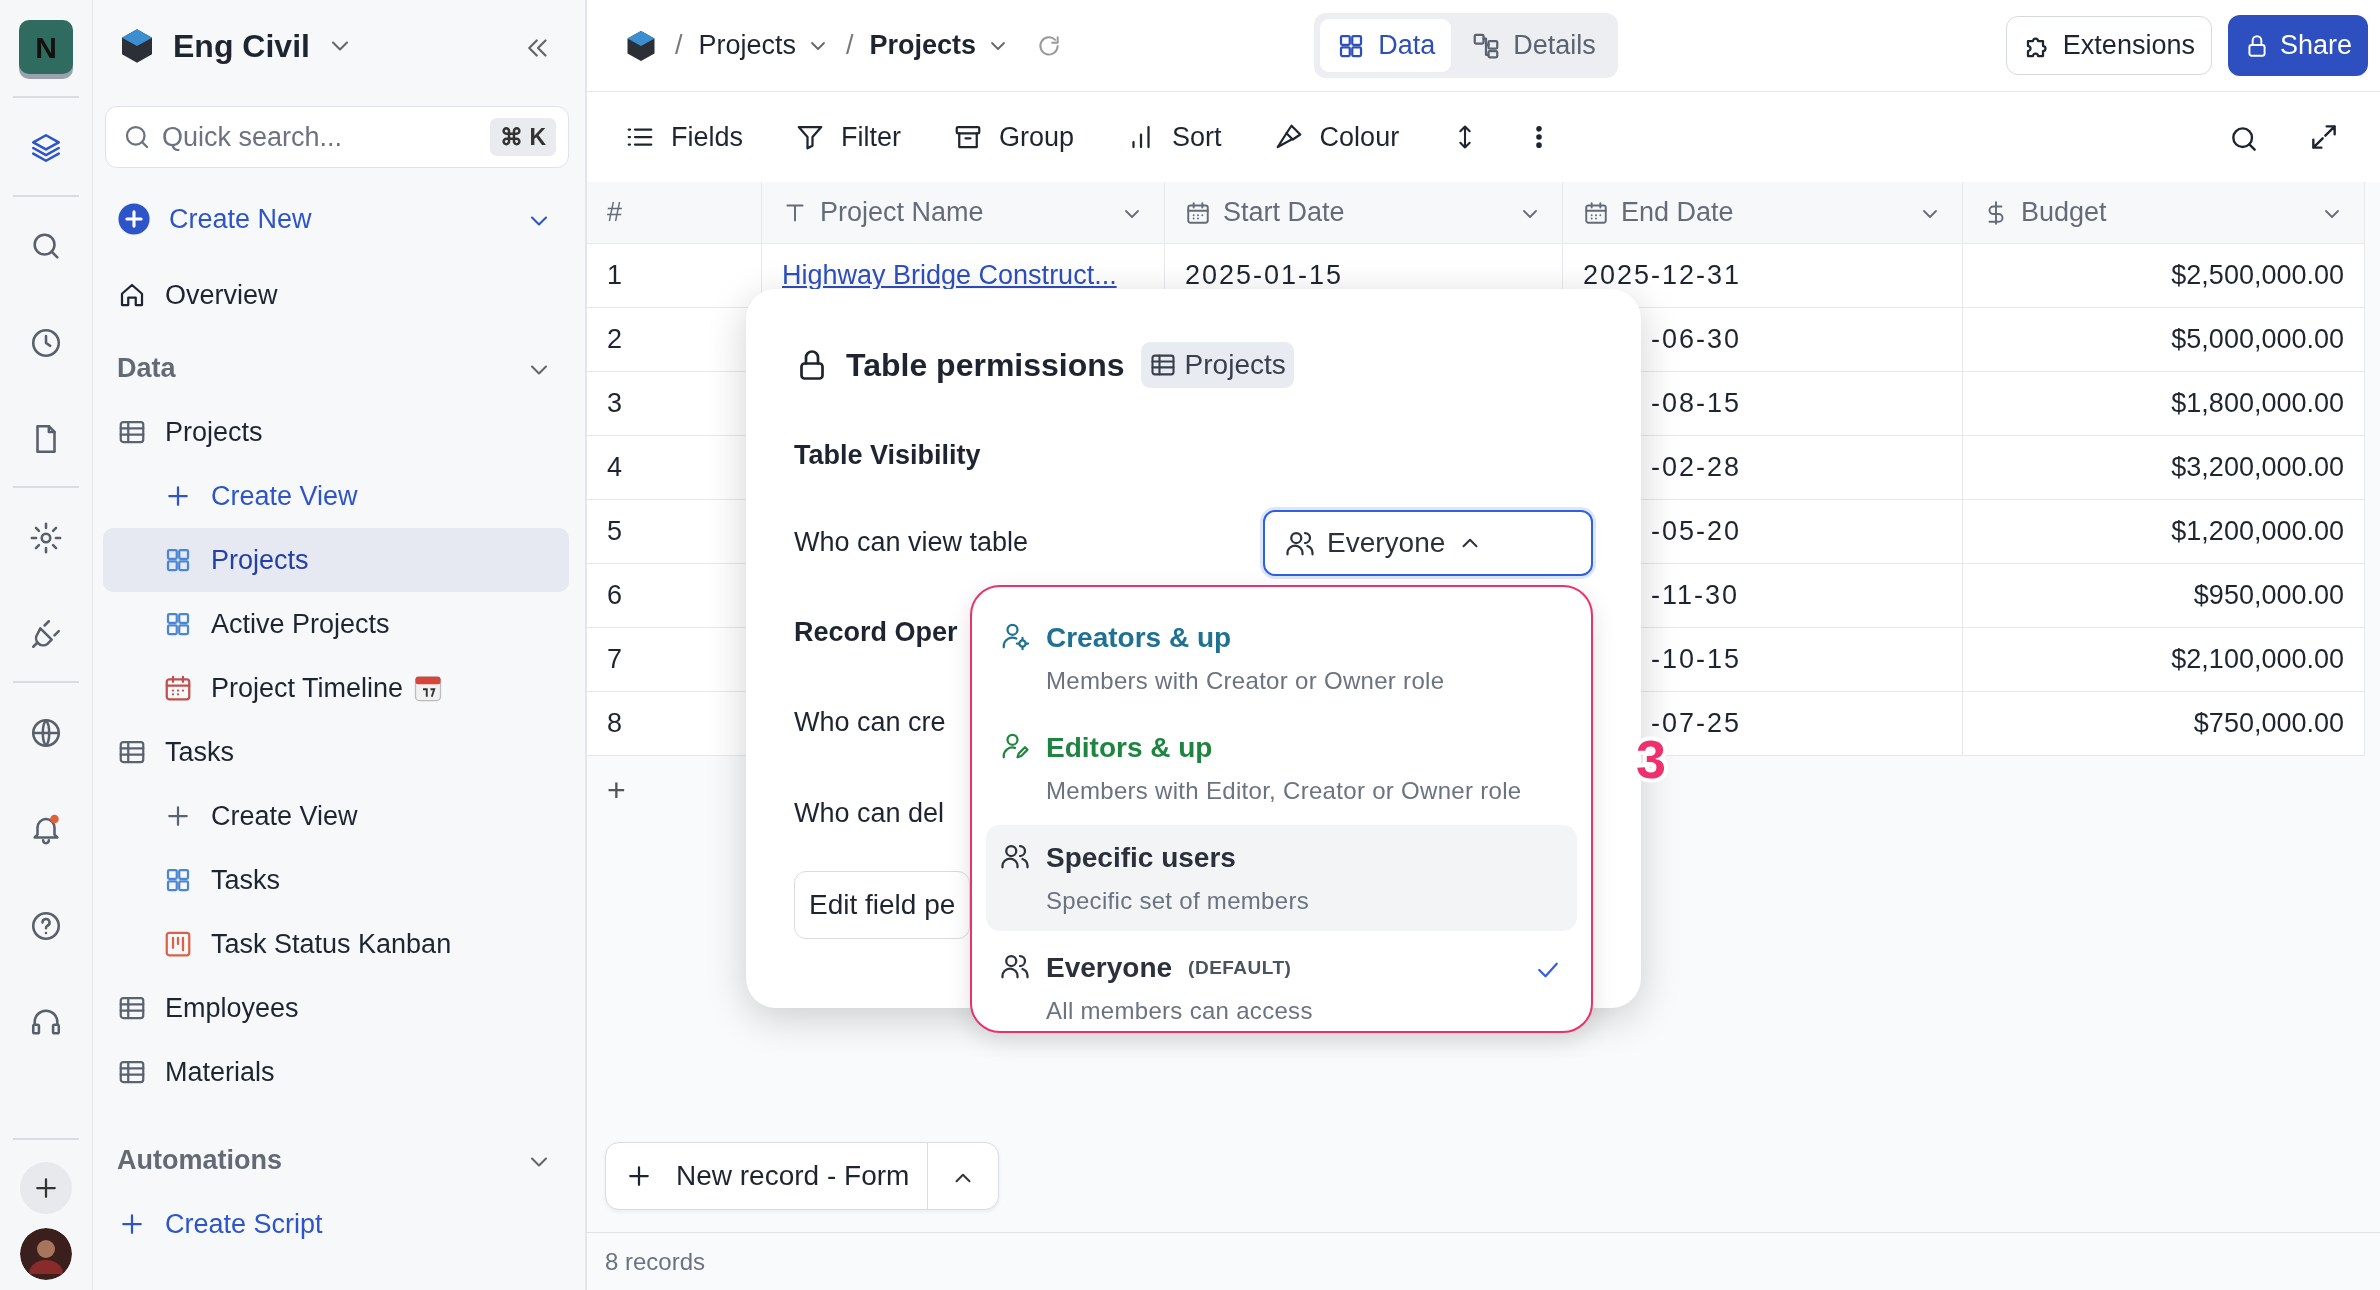 The image size is (2380, 1290). What do you see at coordinates (2257, 340) in the screenshot?
I see `table-cell-text: $5,000,000.00` at bounding box center [2257, 340].